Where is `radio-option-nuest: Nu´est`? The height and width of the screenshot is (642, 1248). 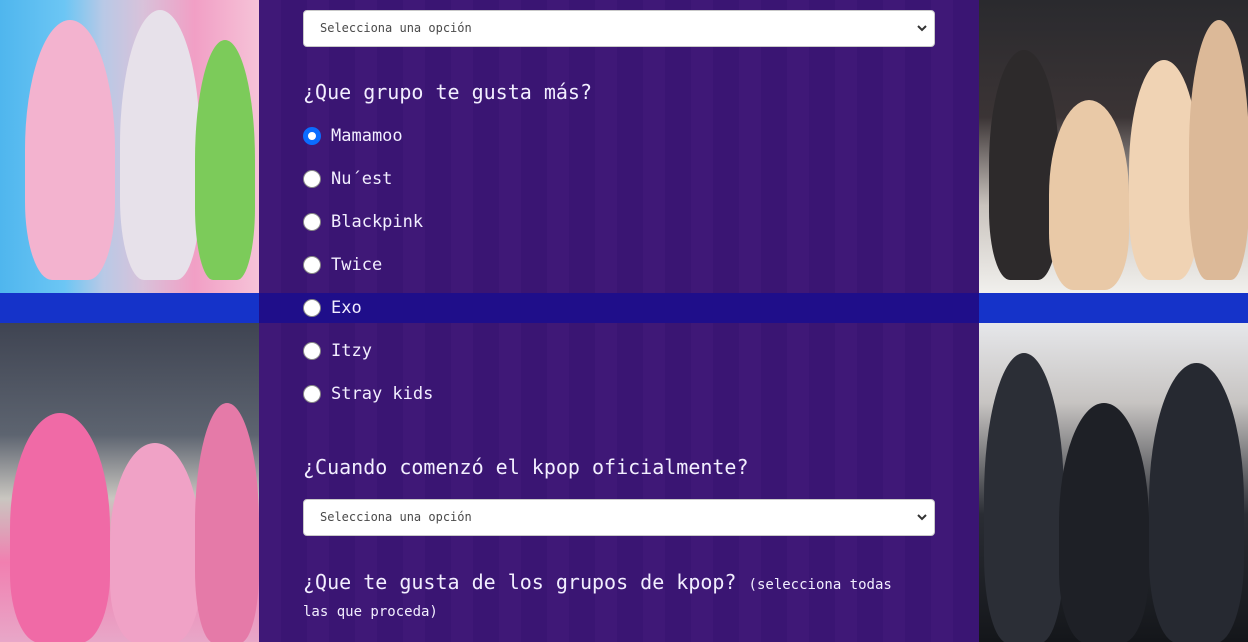 radio-option-nuest: Nu´est is located at coordinates (347, 179).